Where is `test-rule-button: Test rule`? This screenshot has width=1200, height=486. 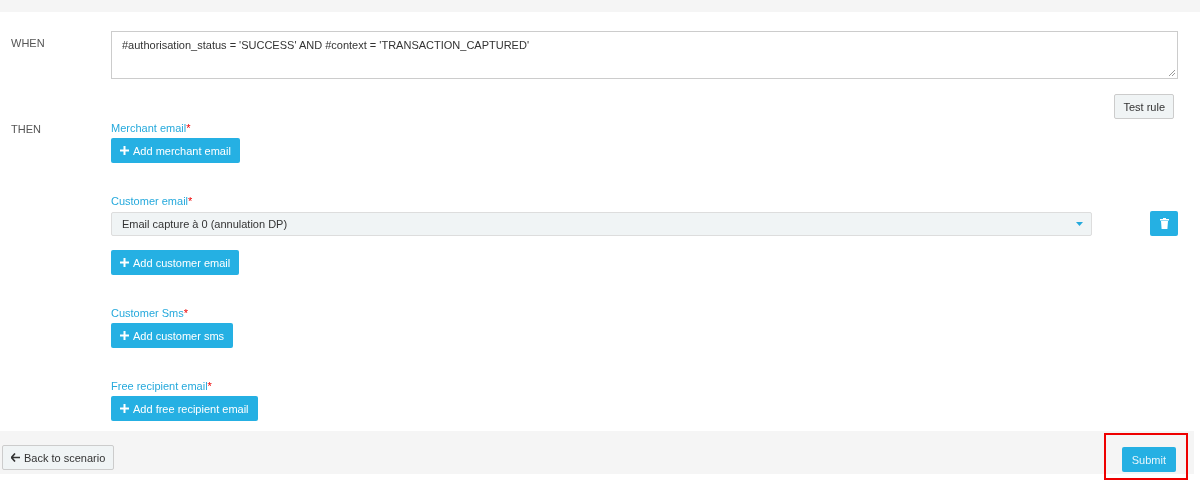 test-rule-button: Test rule is located at coordinates (1144, 106).